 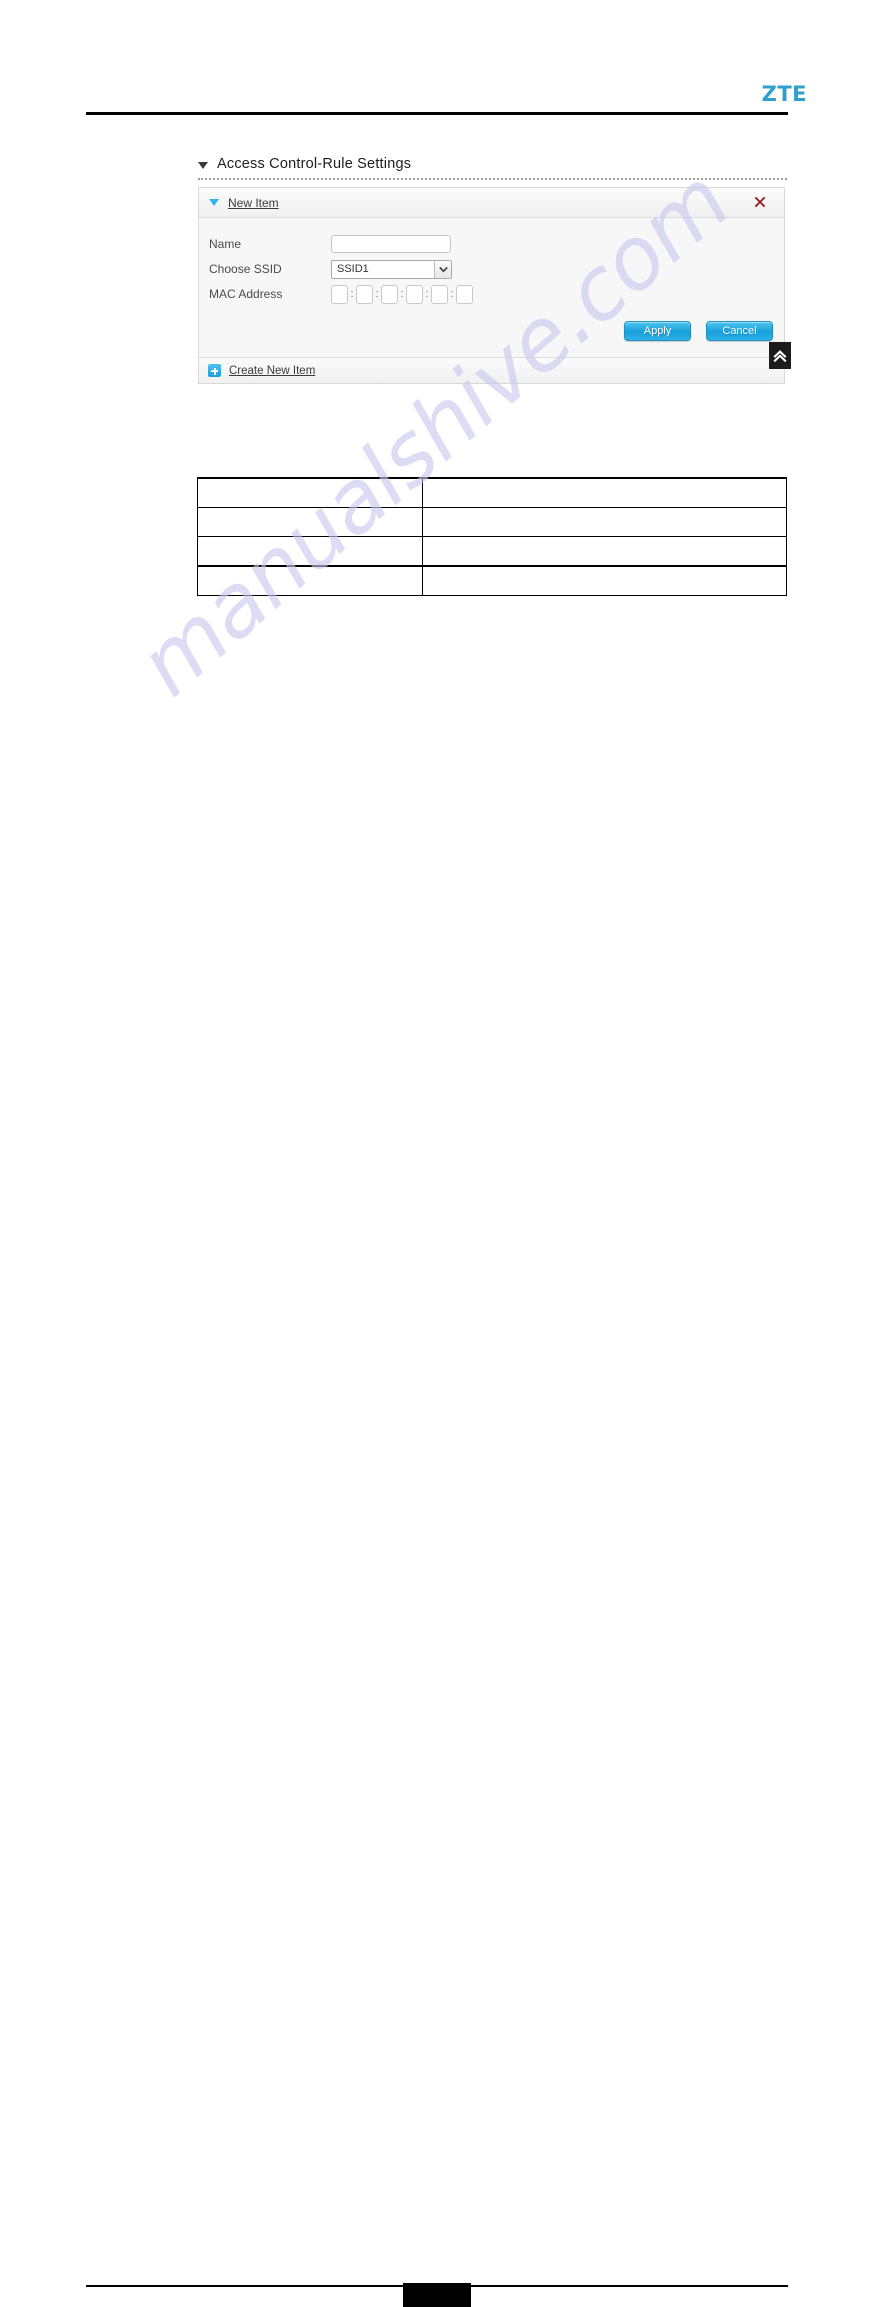 I want to click on form-row-choose-ssid: Choose SSID SSID1, so click(x=491, y=269).